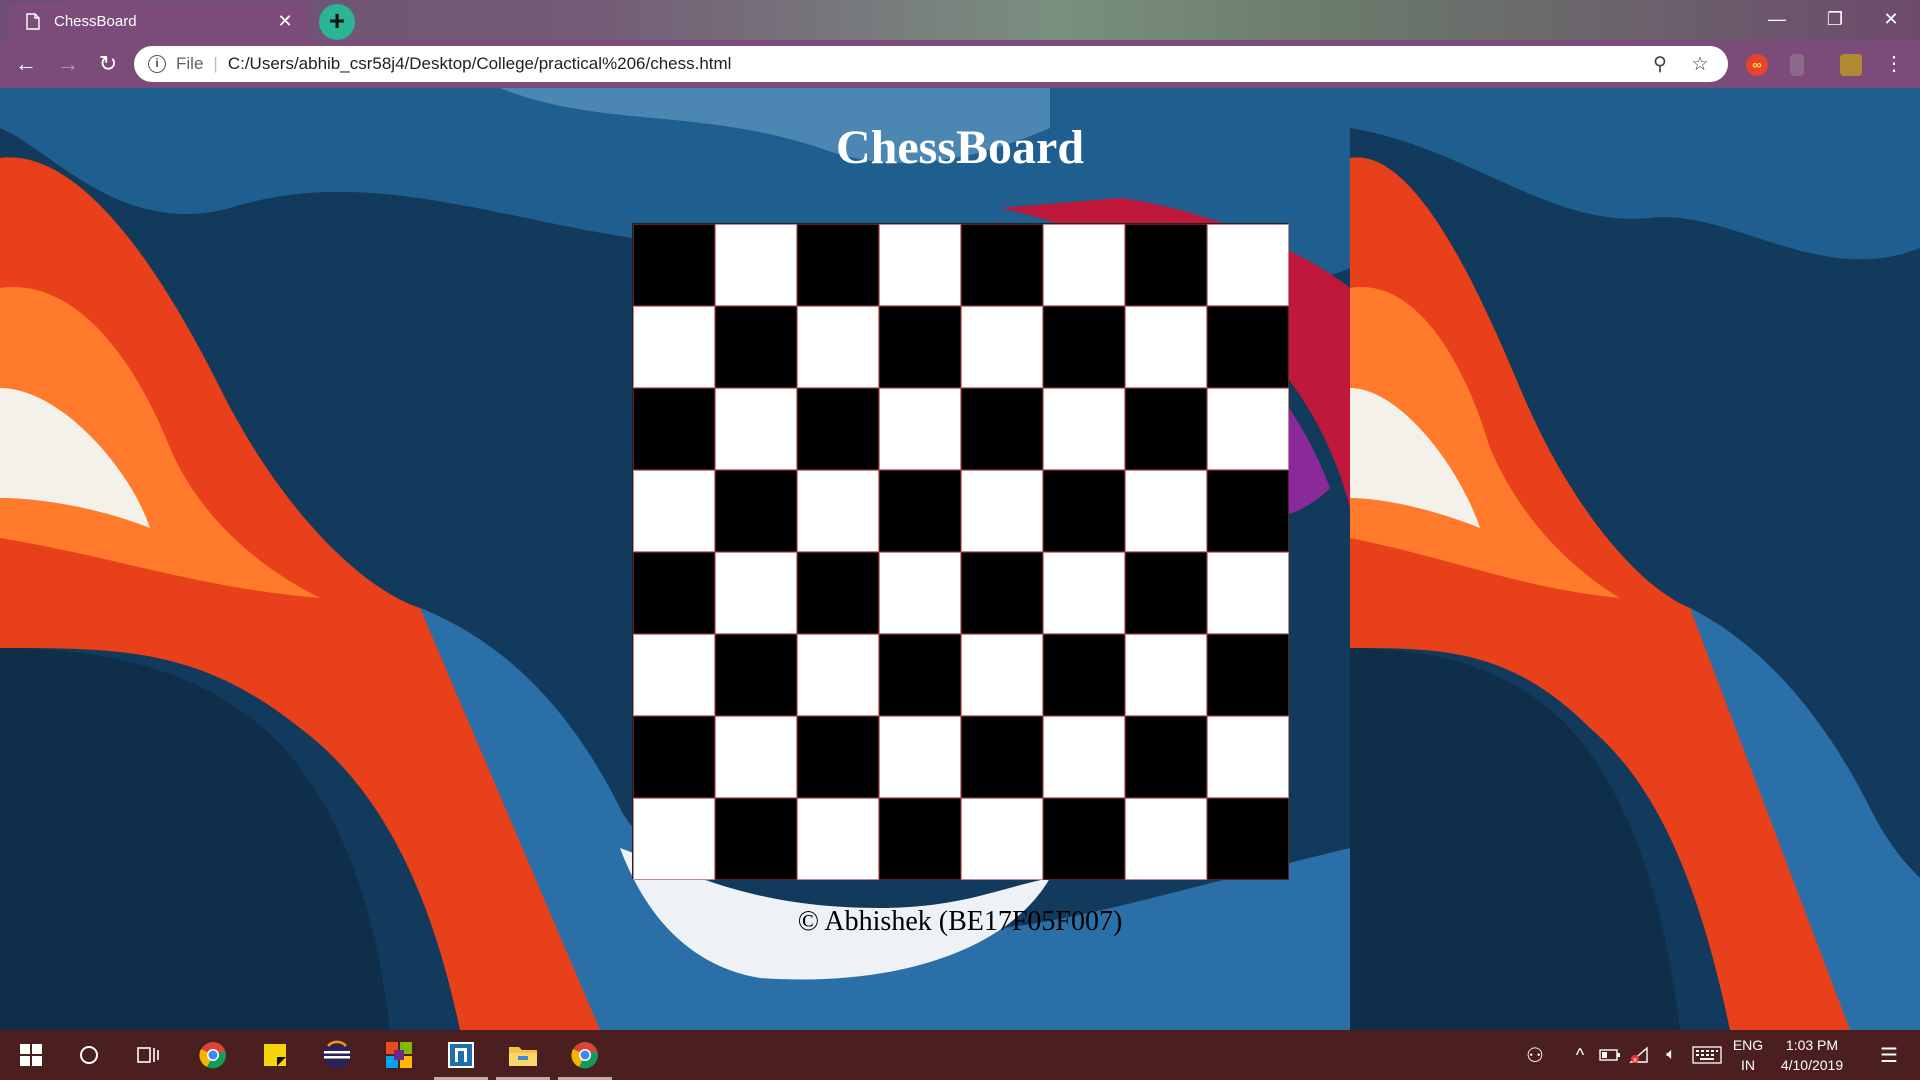  Describe the element at coordinates (89, 1055) in the screenshot. I see `search-circle-icon` at that location.